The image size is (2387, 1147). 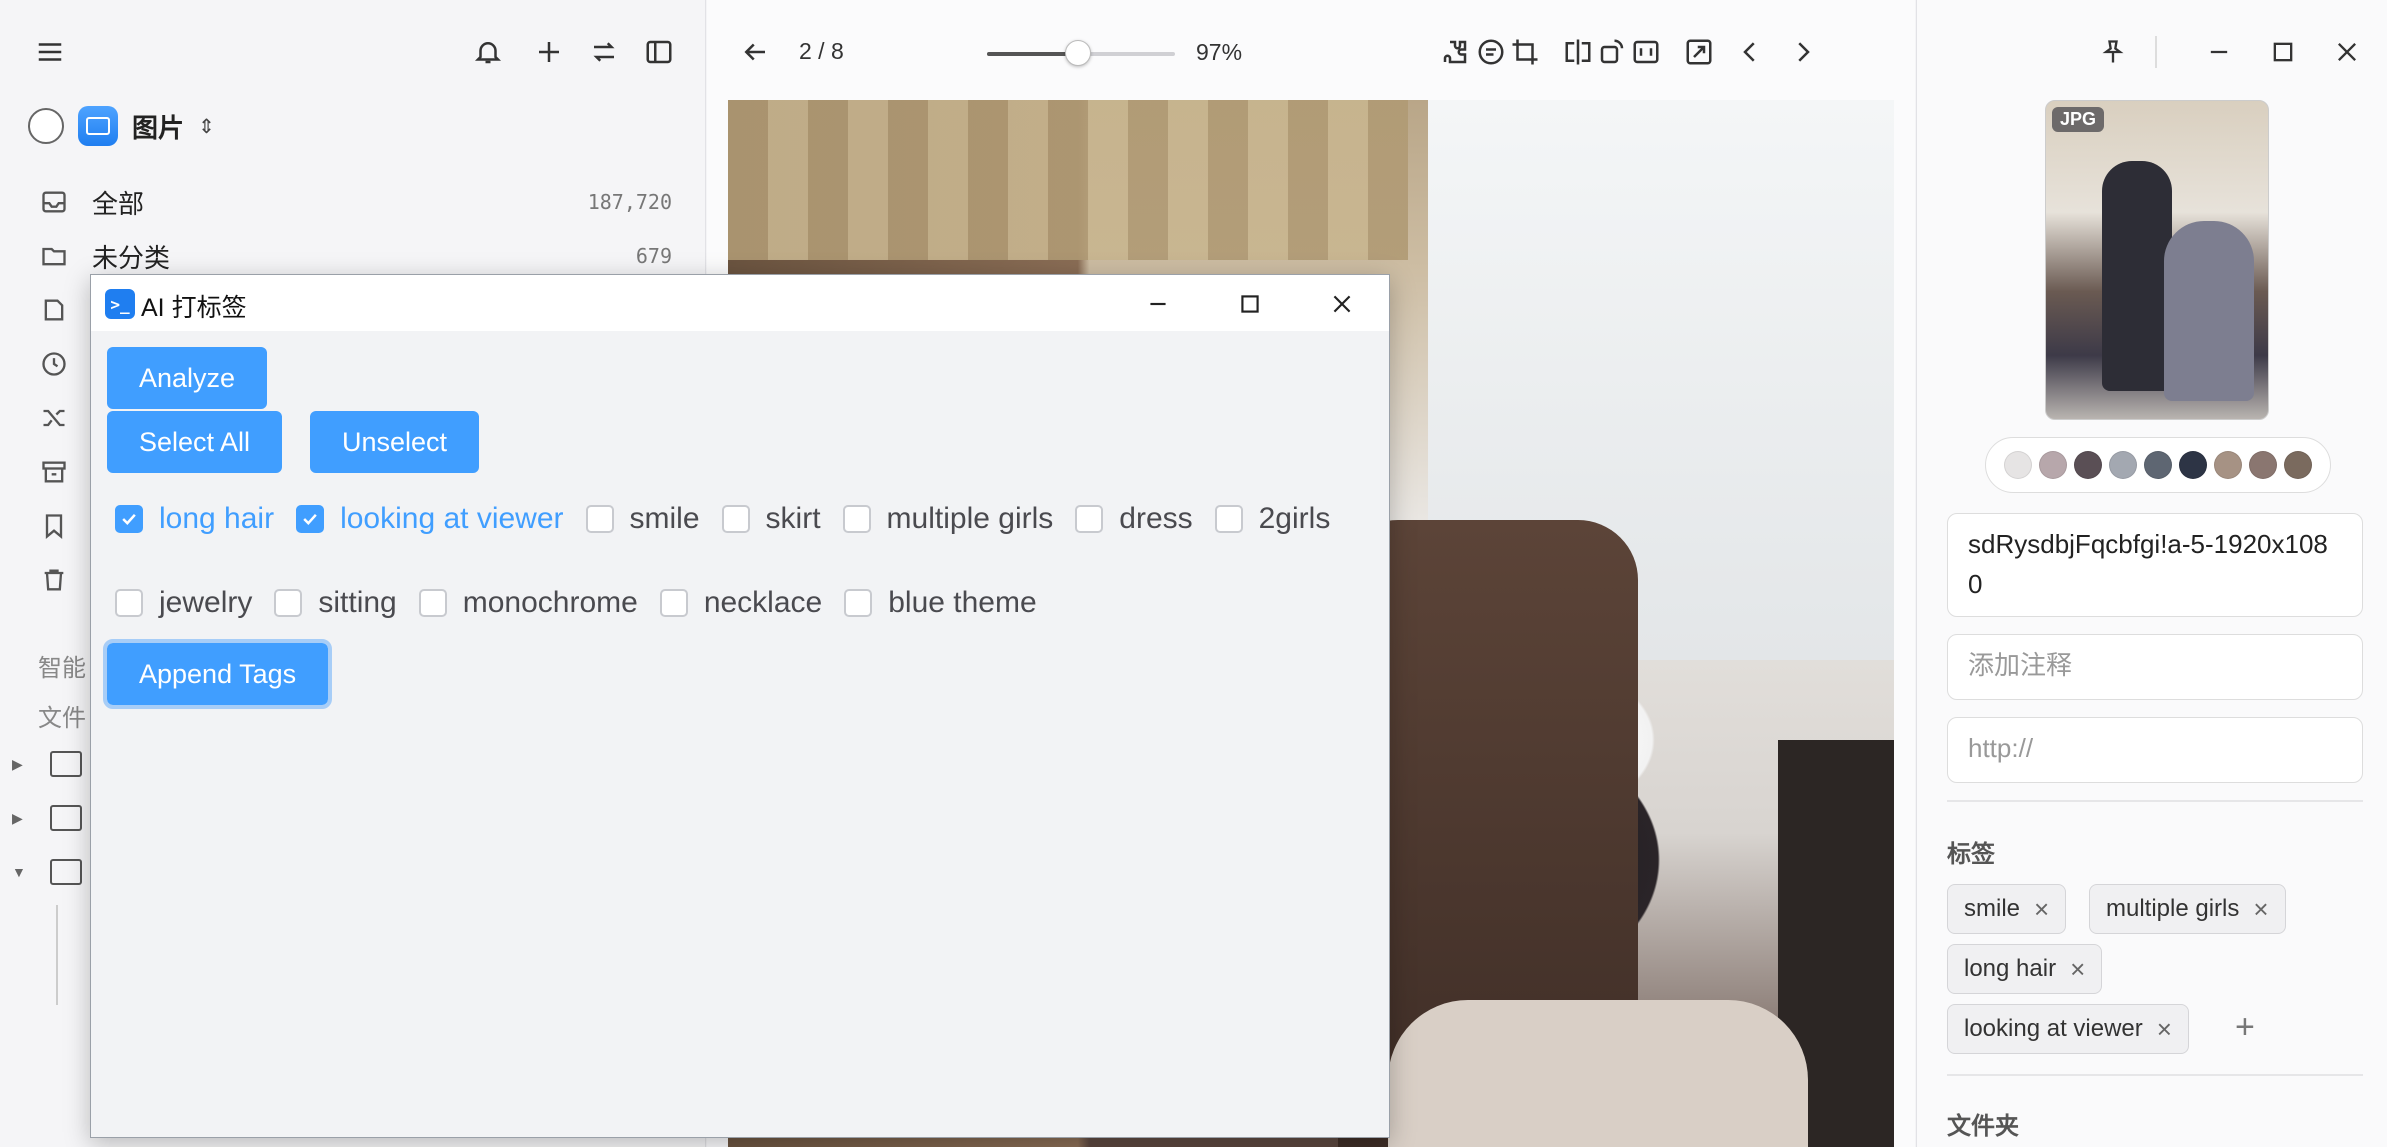 What do you see at coordinates (47, 872) in the screenshot?
I see `folder-row: ▼` at bounding box center [47, 872].